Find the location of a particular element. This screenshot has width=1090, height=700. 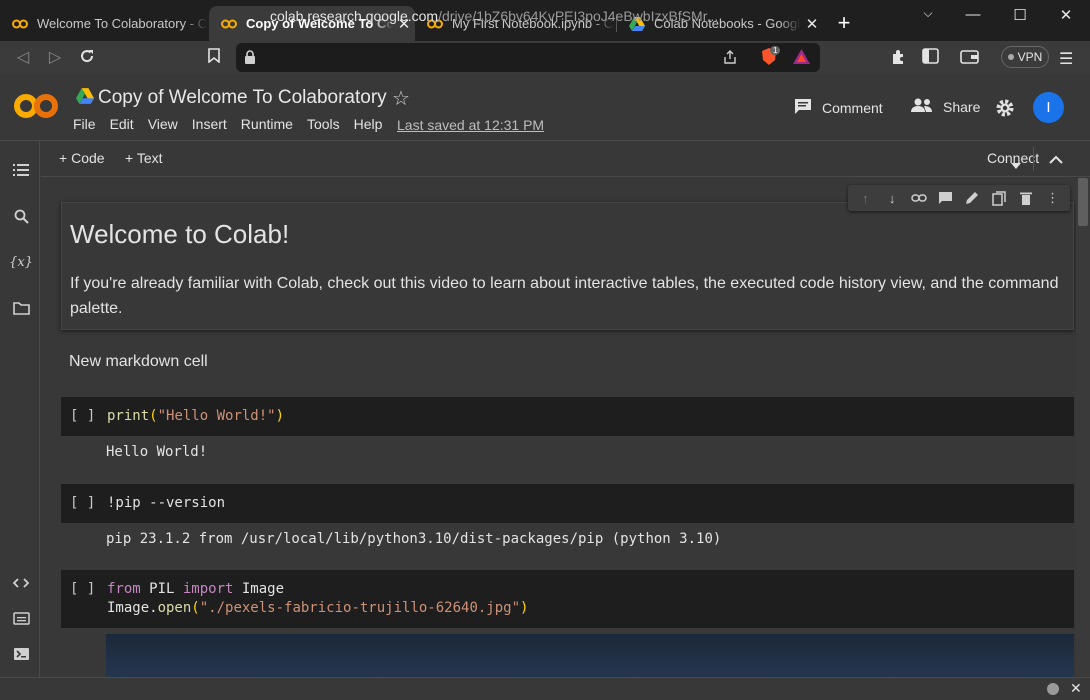

minimize-icon: — is located at coordinates (973, 16).